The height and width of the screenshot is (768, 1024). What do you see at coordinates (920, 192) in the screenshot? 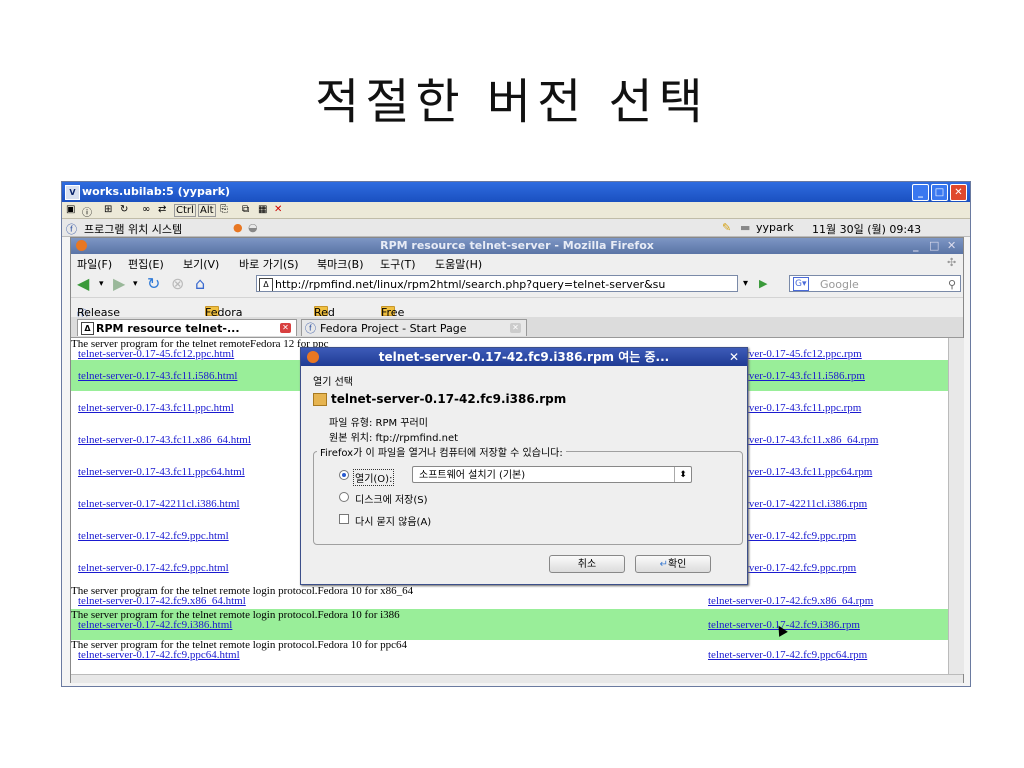
I see `minimize-icon: _` at bounding box center [920, 192].